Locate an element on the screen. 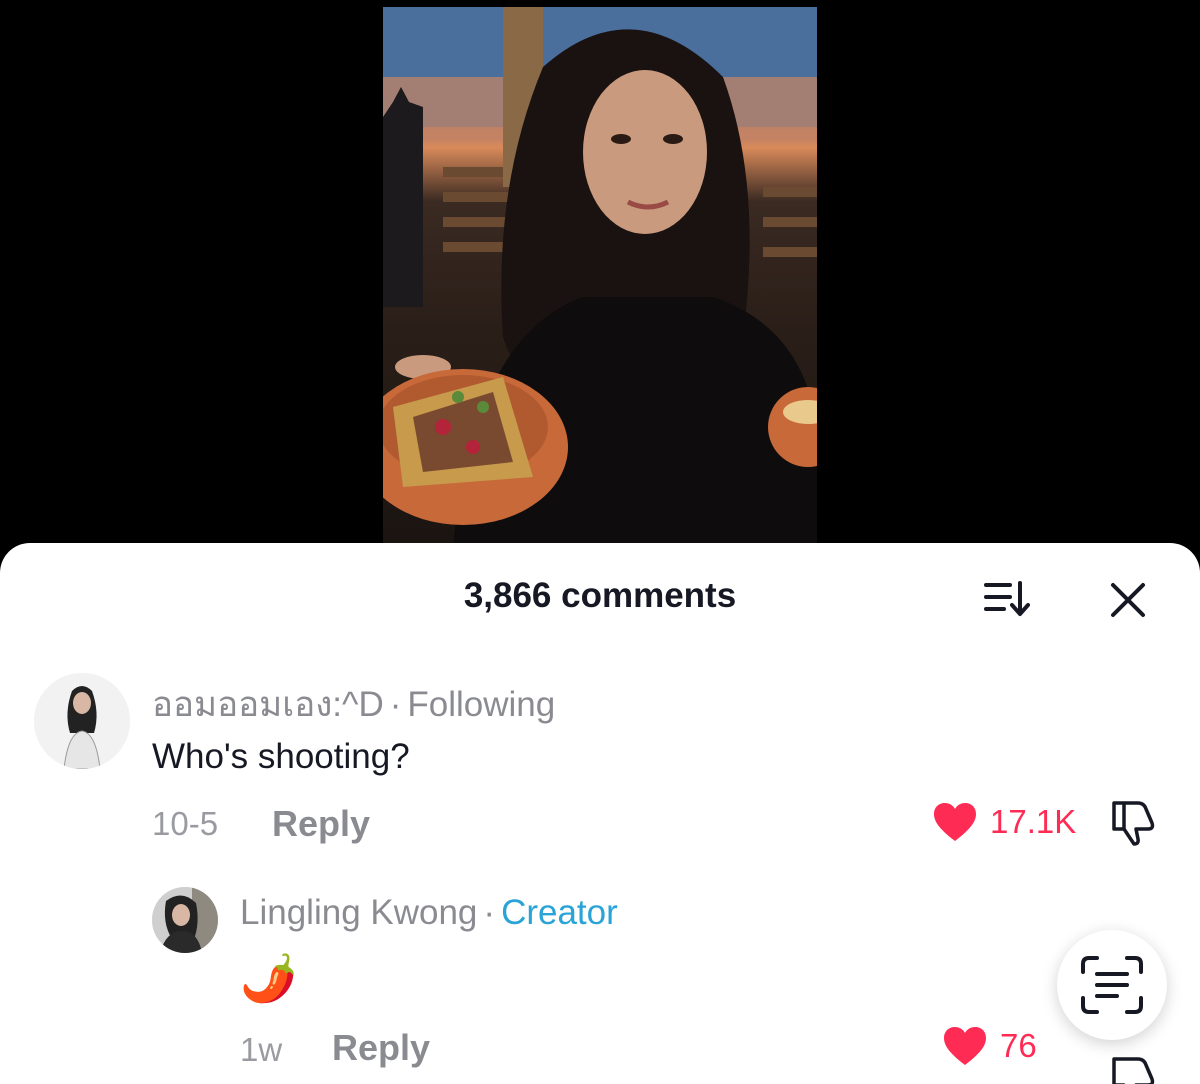 Image resolution: width=1200 pixels, height=1084 pixels. close-button is located at coordinates (1128, 600).